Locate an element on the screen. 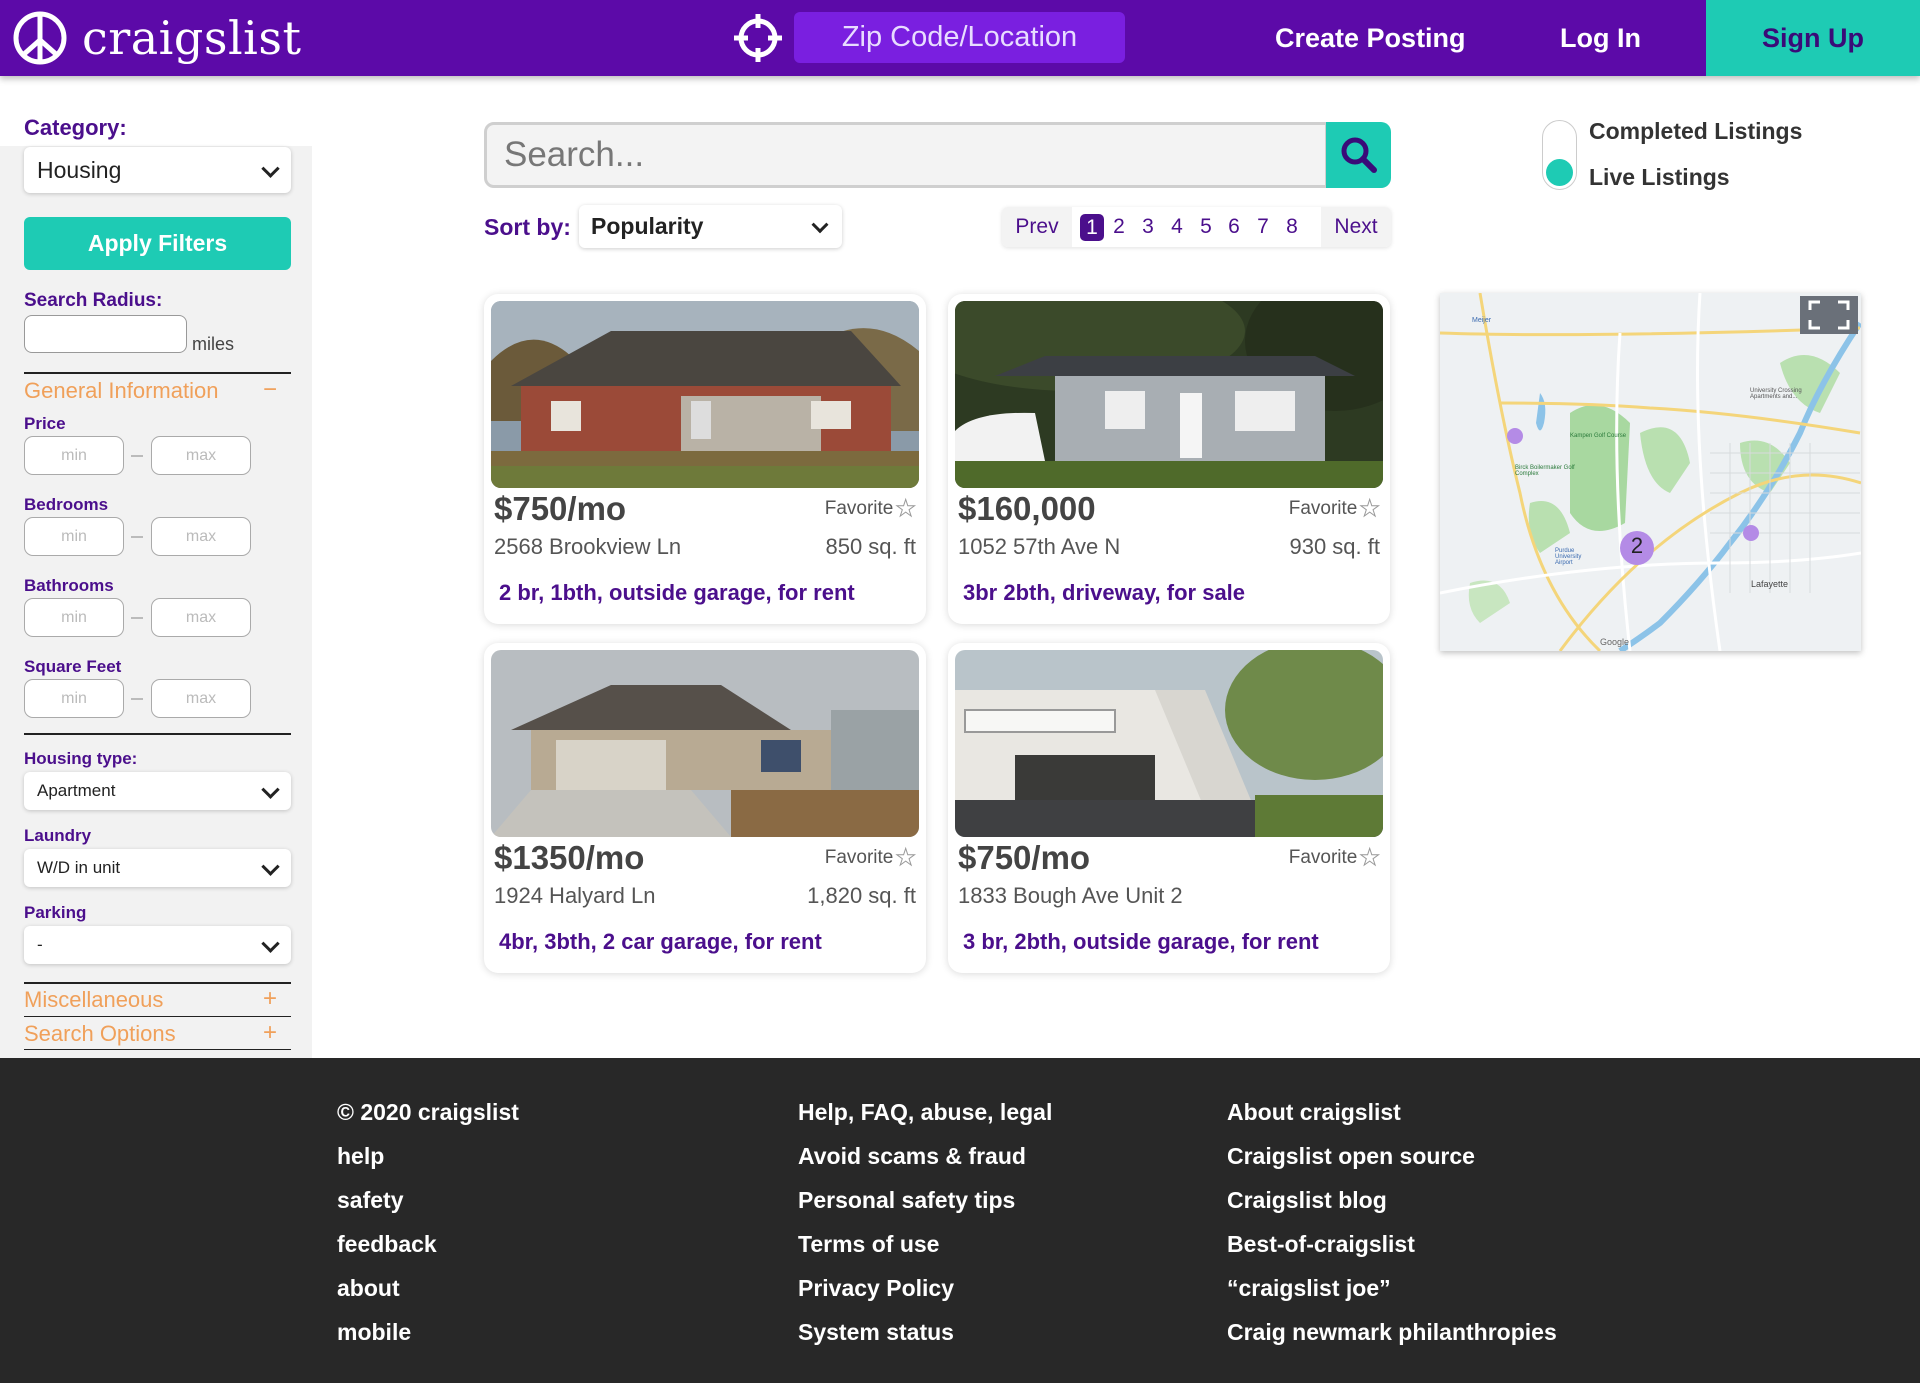 This screenshot has height=1383, width=1920. footer-link-system-status: System status is located at coordinates (925, 1332).